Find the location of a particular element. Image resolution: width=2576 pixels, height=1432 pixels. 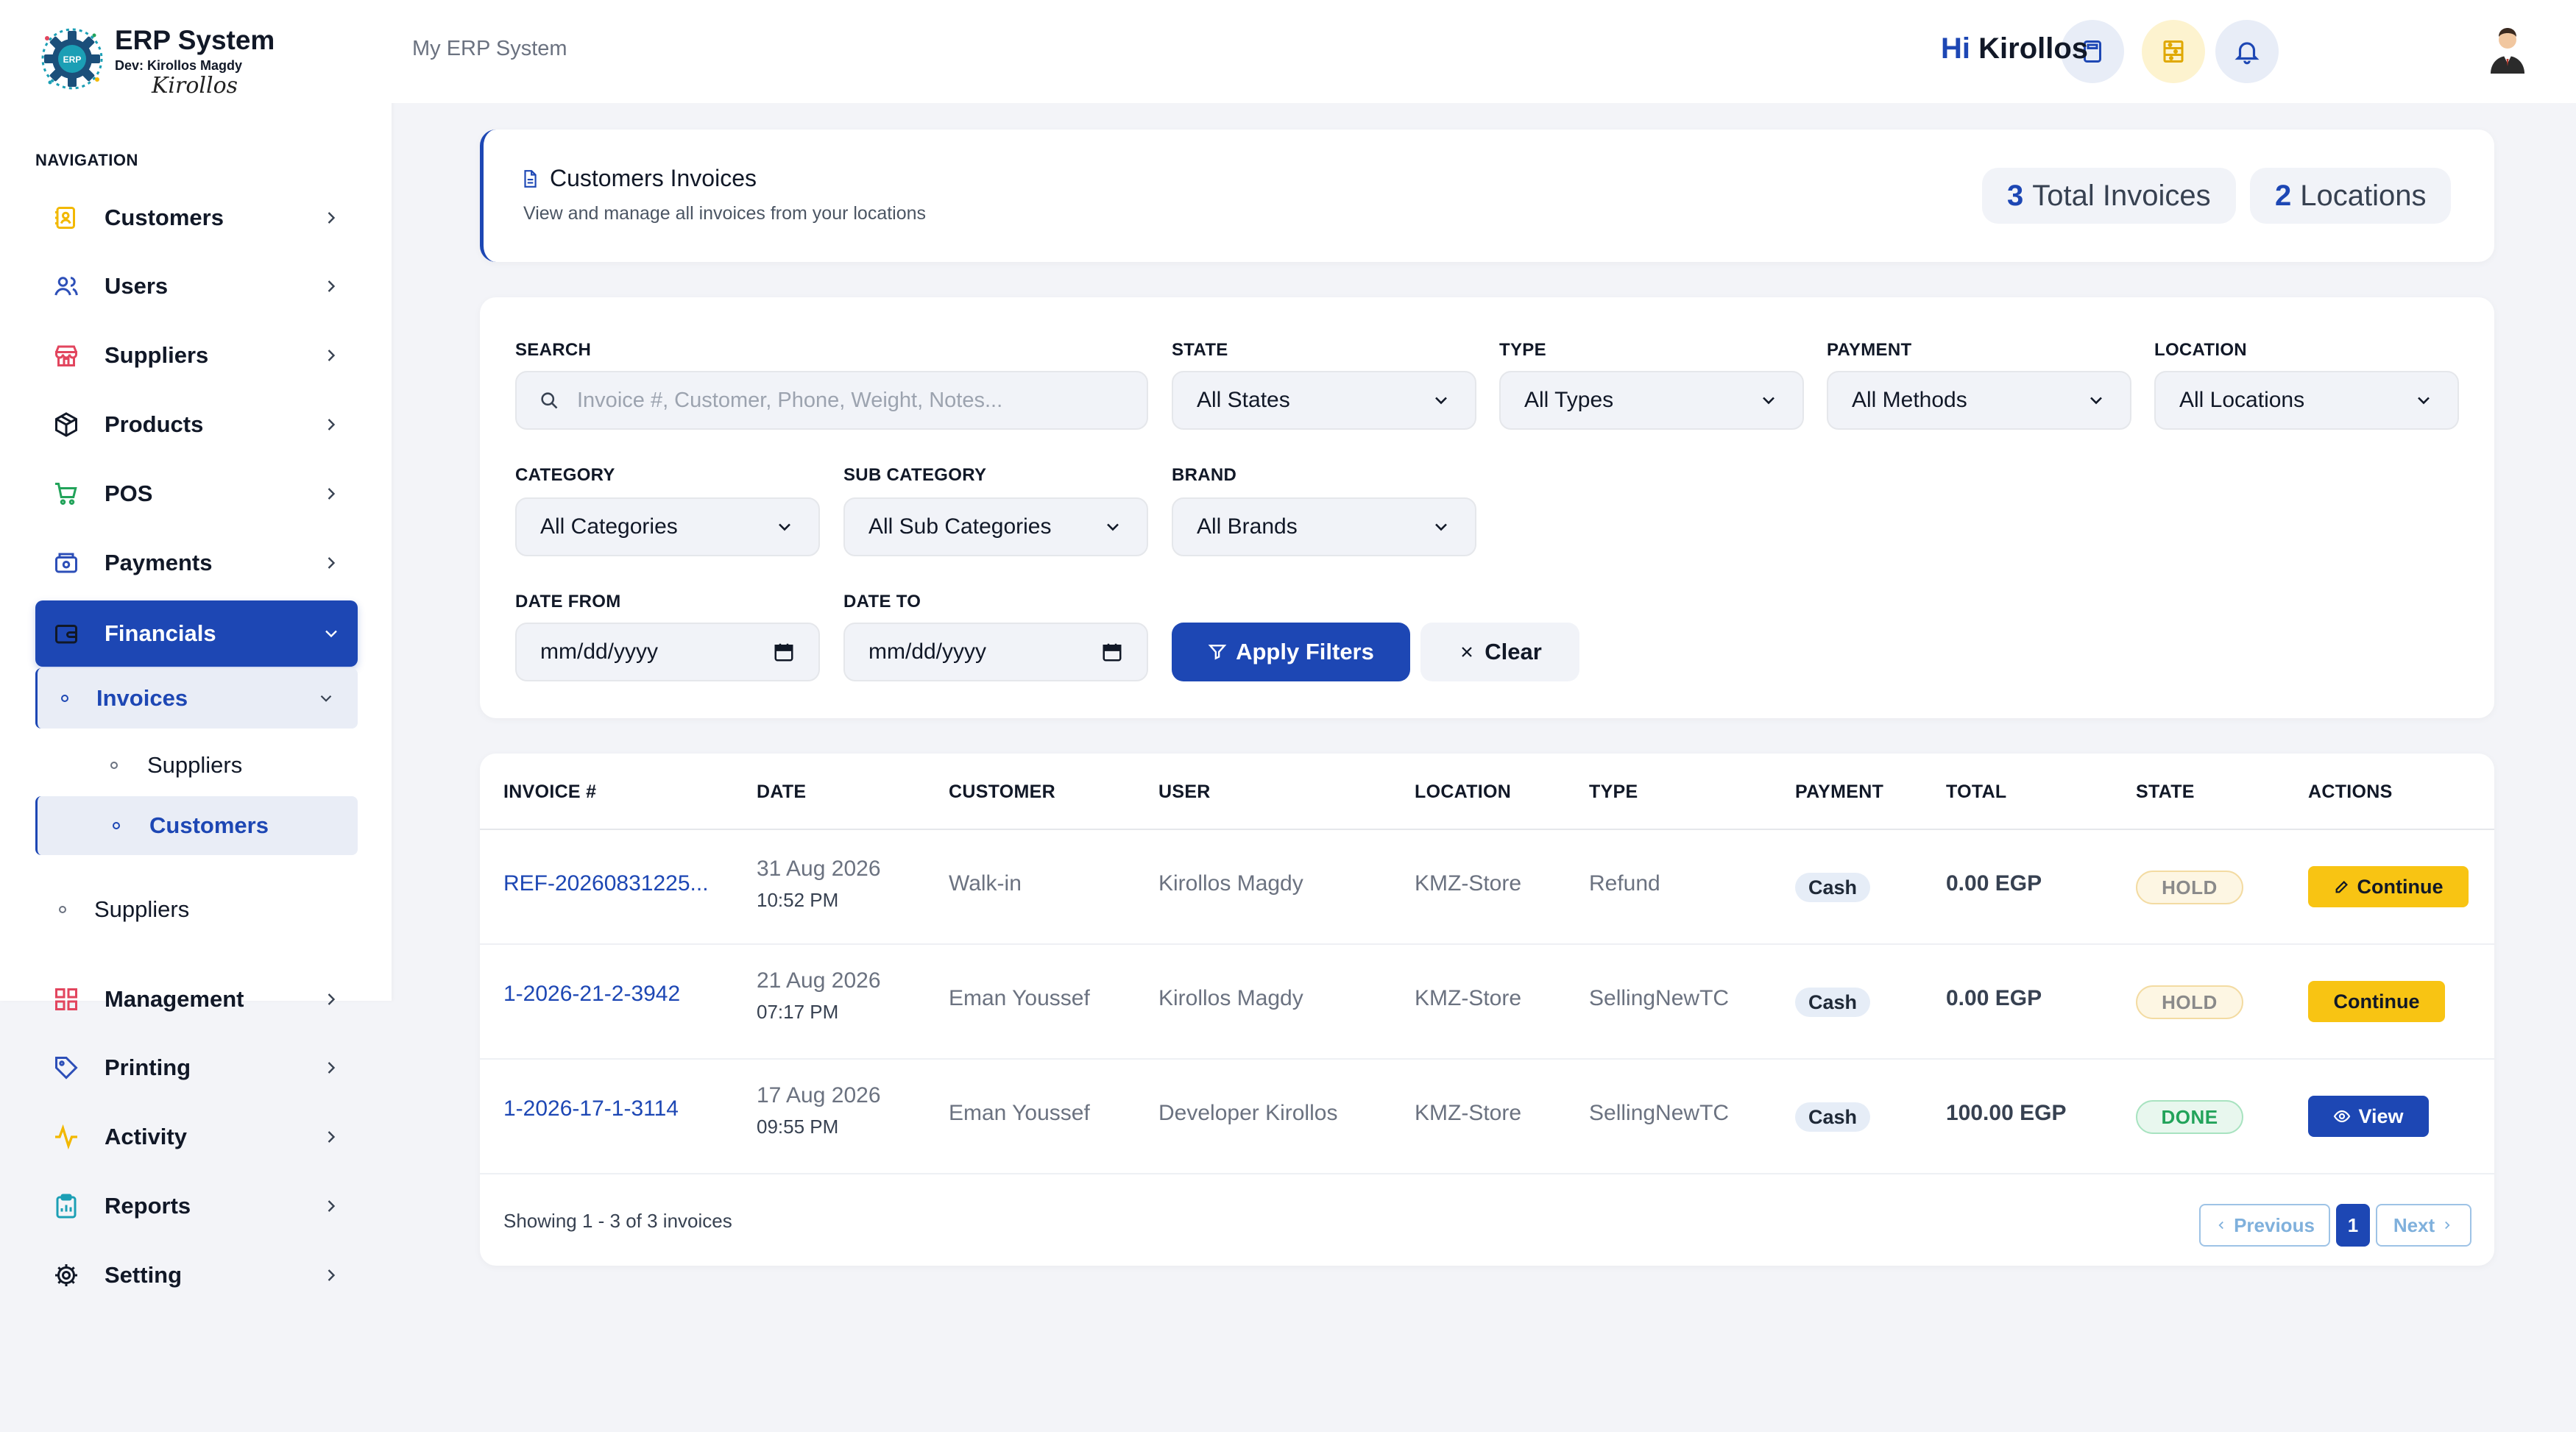

sidebar-item-payments: Payments is located at coordinates (196, 563).